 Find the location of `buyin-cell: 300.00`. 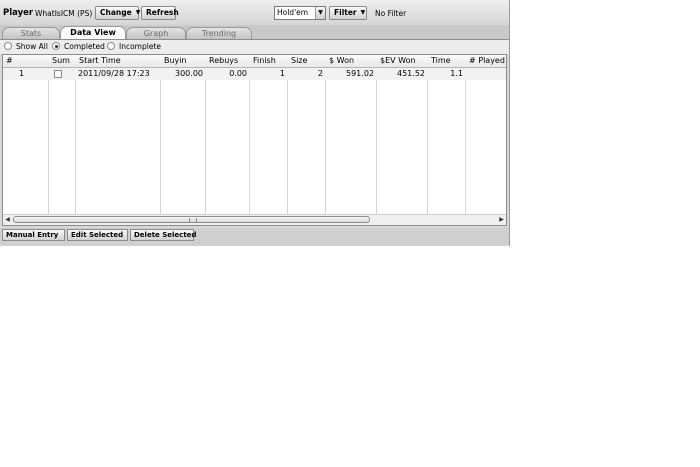

buyin-cell: 300.00 is located at coordinates (189, 73).